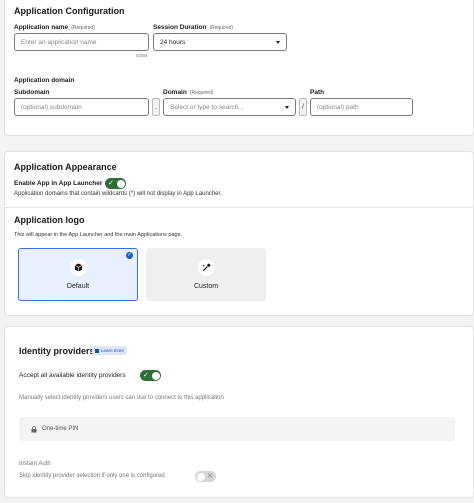 Image resolution: width=474 pixels, height=503 pixels. I want to click on identity-providers-title: Identity providers, so click(57, 351).